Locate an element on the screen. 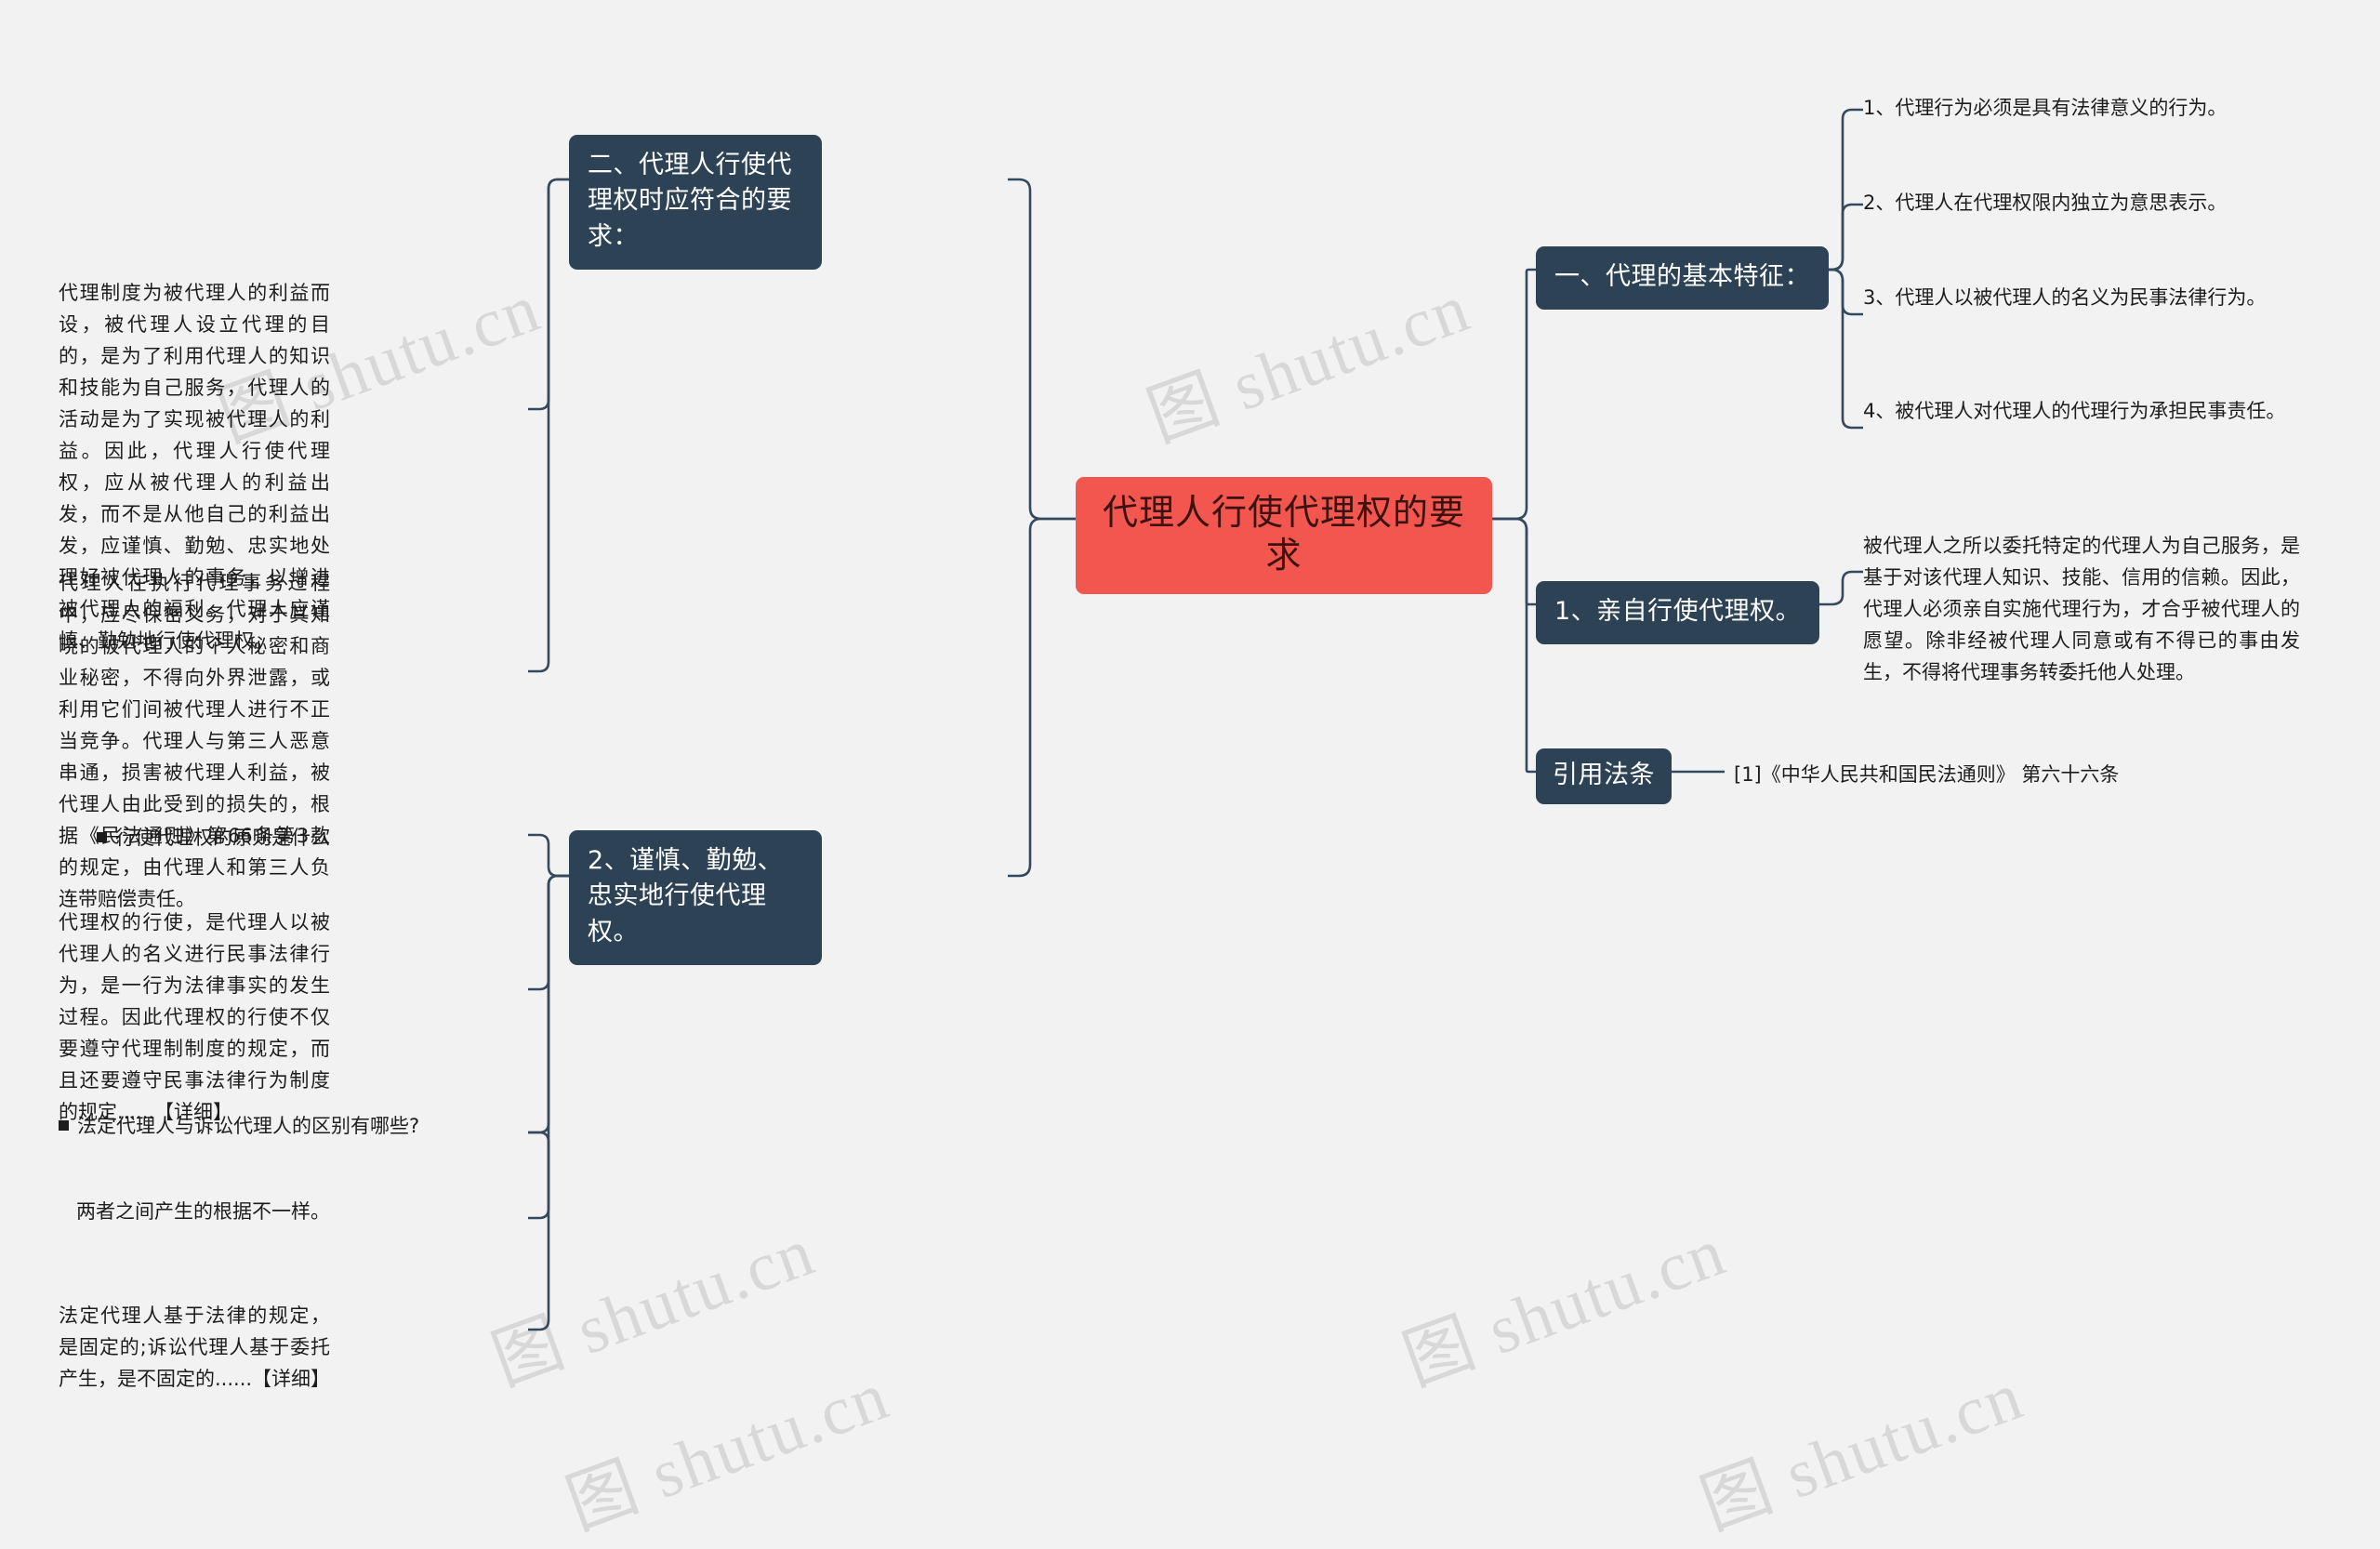 The height and width of the screenshot is (1549, 2380). left-heading-node: 二、代理人行使代理权时应符合的要求： is located at coordinates (695, 202).